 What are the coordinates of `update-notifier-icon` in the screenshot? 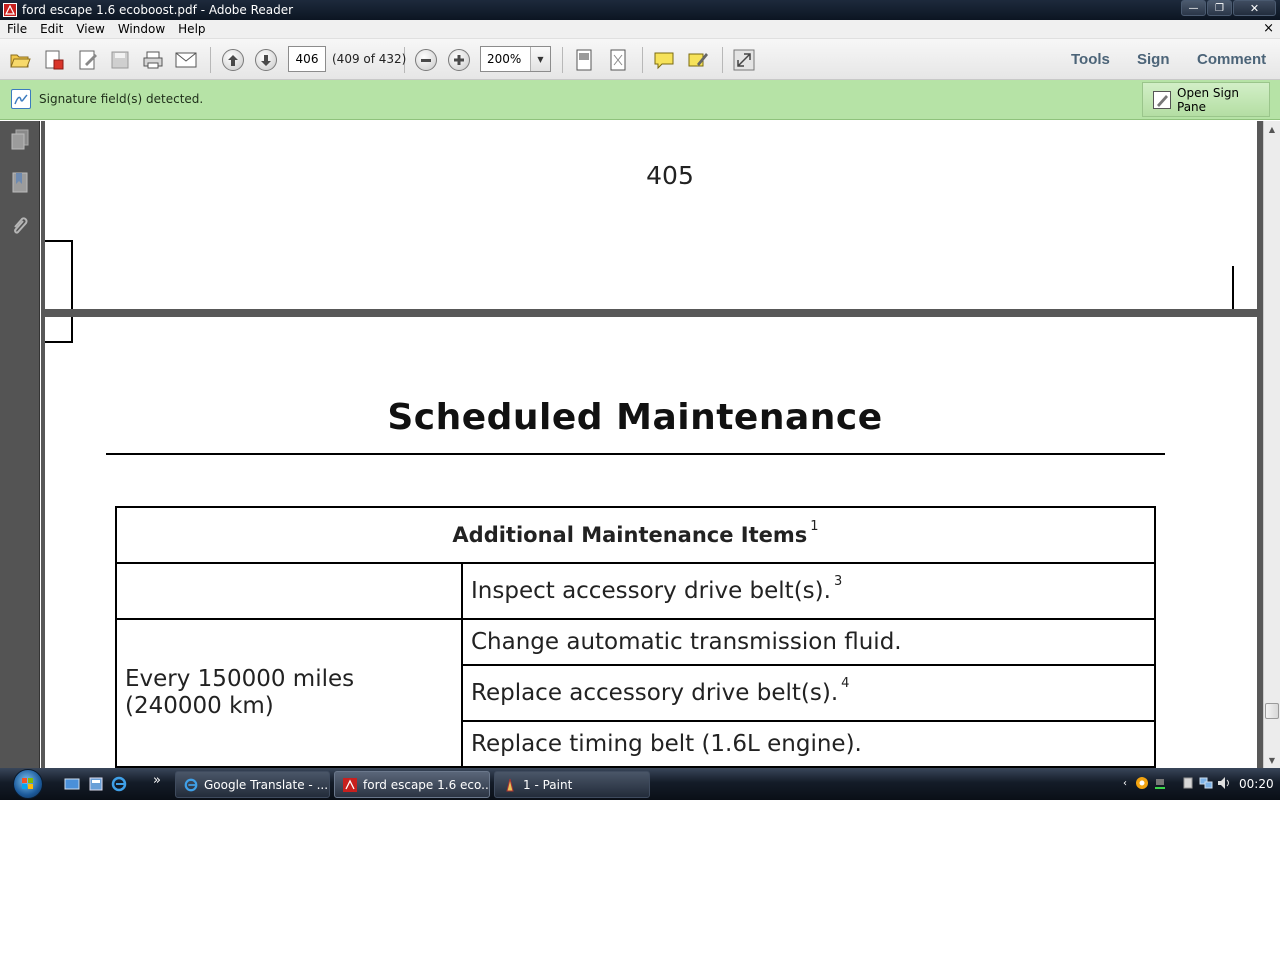 It's located at (1142, 783).